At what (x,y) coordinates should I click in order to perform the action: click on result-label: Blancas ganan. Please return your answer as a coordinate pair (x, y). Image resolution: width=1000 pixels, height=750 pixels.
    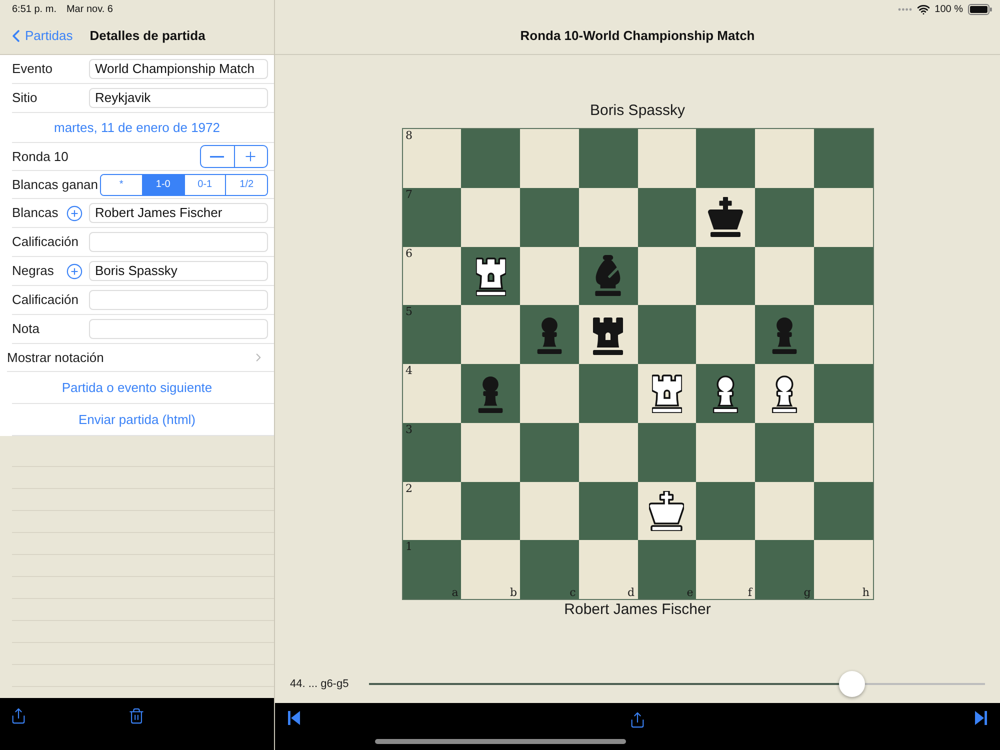
    Looking at the image, I should click on (55, 185).